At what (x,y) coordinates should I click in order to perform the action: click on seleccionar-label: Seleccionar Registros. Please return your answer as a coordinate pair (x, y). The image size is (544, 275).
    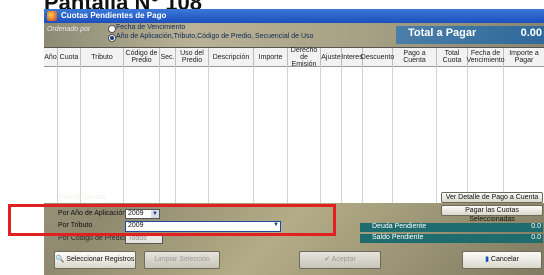
    Looking at the image, I should click on (100, 259).